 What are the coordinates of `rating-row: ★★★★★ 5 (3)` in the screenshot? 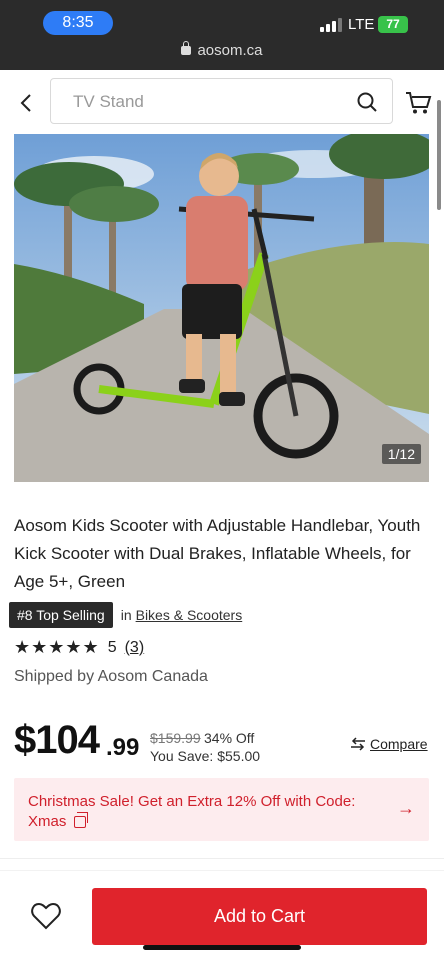 It's located at (79, 647).